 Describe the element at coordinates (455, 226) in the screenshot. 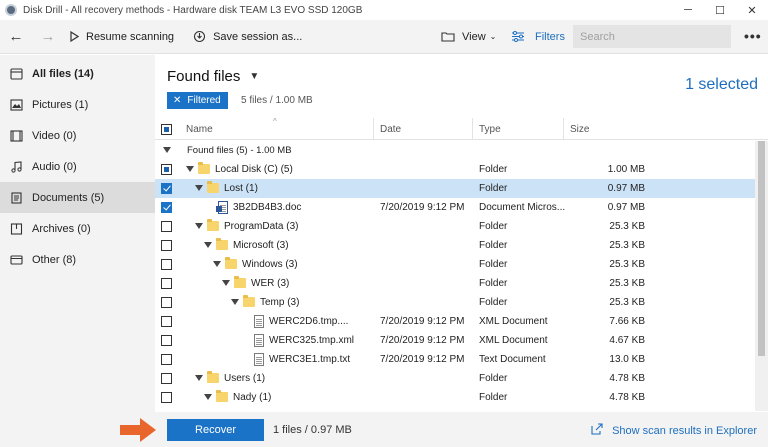

I see `table-row: ProgramData (3) Folder 25.3 KB` at that location.